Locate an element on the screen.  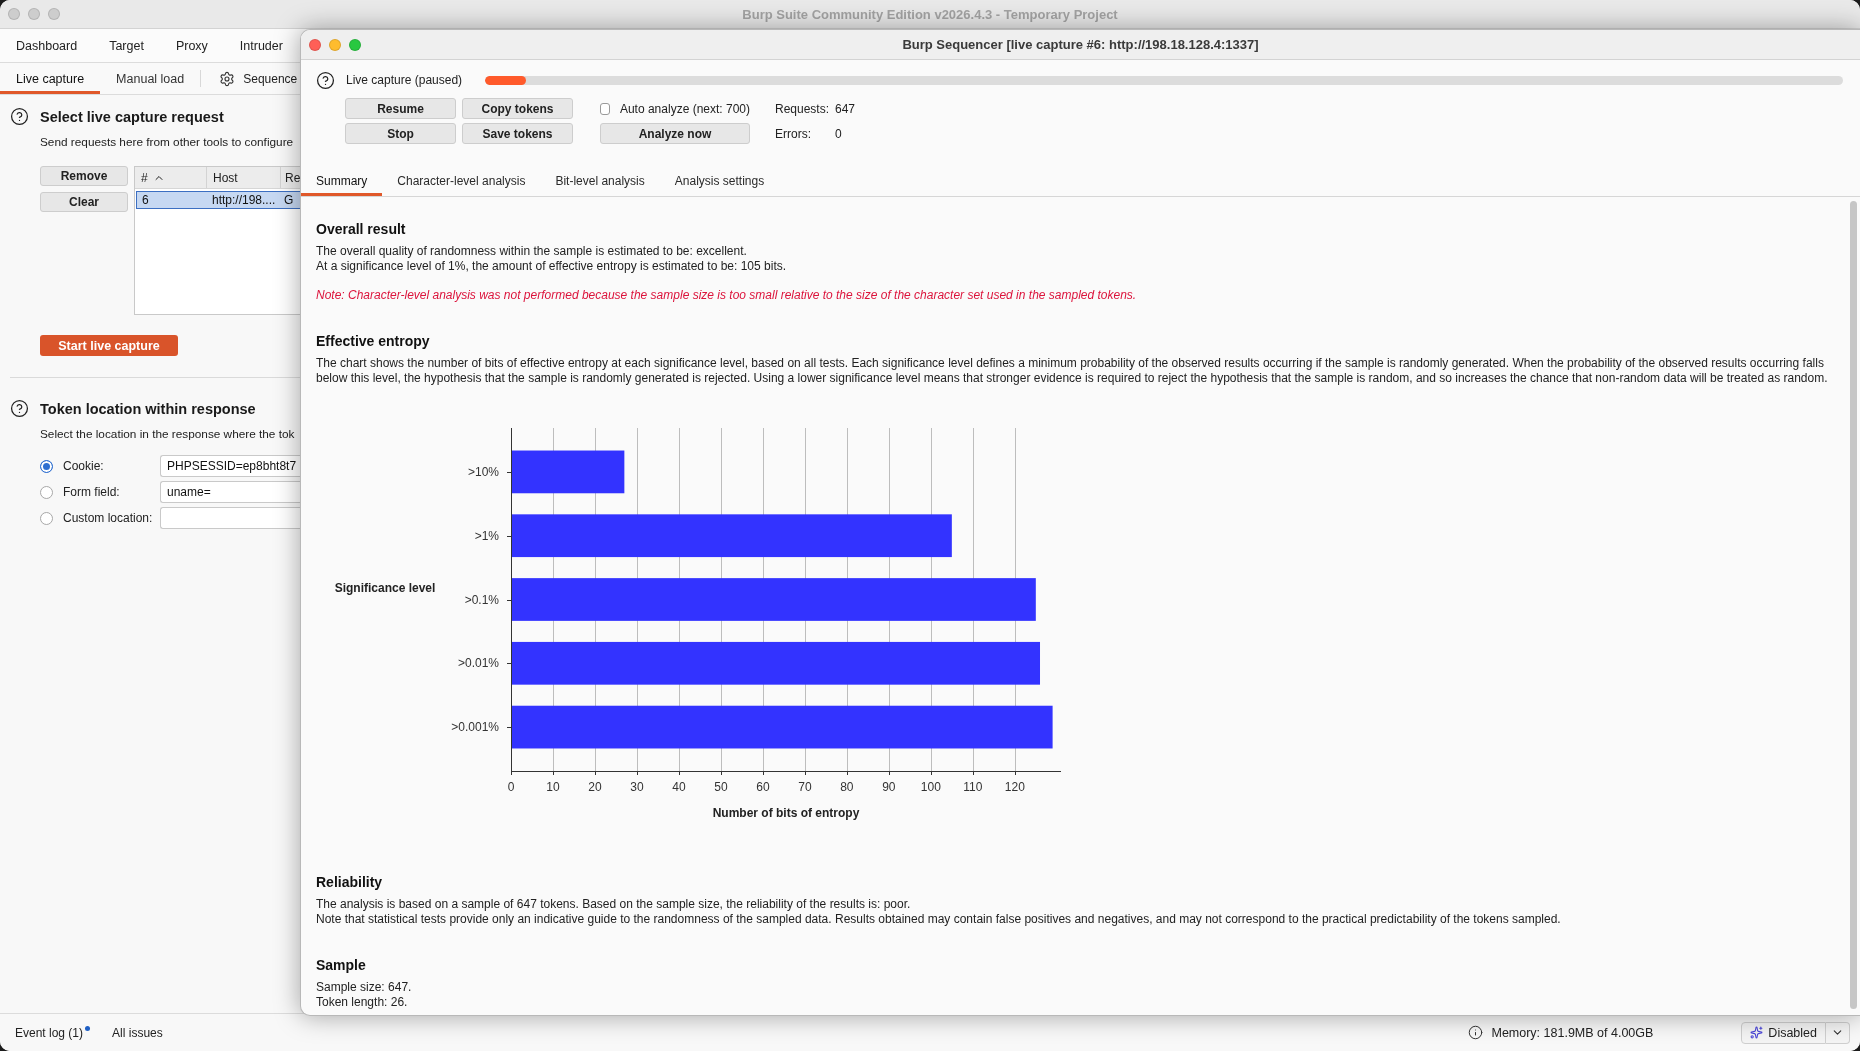
body-text: Note that statistical tests provide only an indicative guide to the randomness of the sampled data. Results obtained may contain false positives and negatives, and may not correspond to the practical predictability of the tokens sampled. is located at coordinates (939, 919).